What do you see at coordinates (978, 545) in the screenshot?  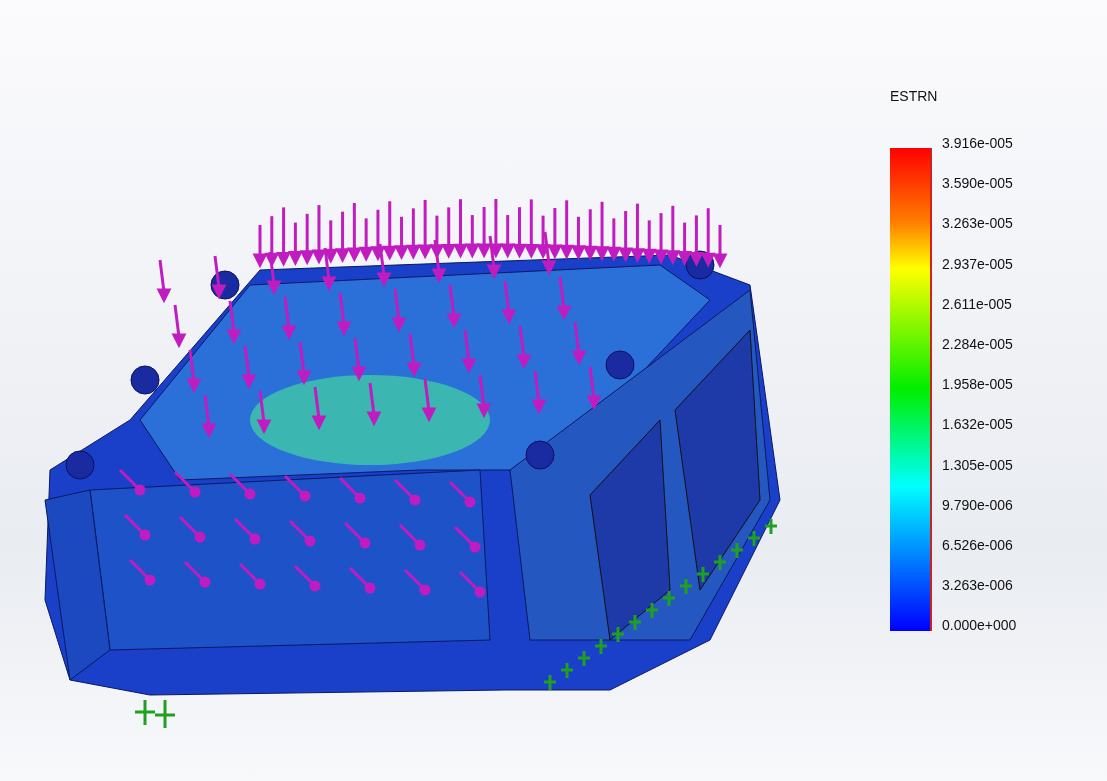 I see `legend-value: 6.526e-006` at bounding box center [978, 545].